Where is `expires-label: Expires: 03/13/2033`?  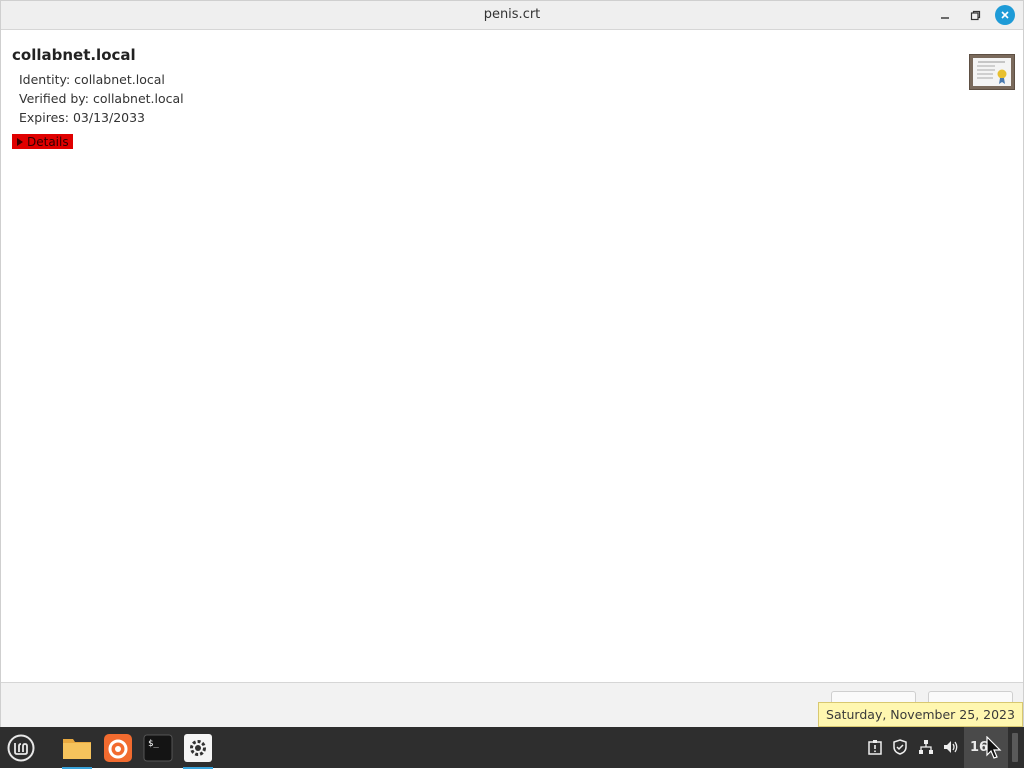
expires-label: Expires: 03/13/2033 is located at coordinates (82, 117).